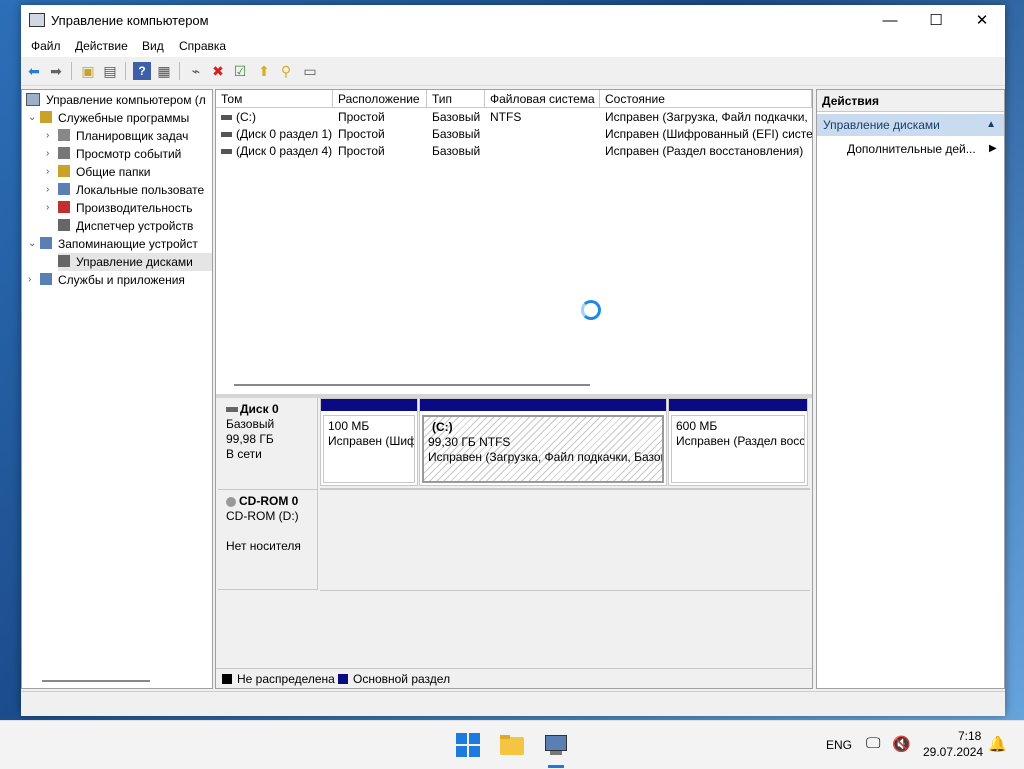  Describe the element at coordinates (268, 444) in the screenshot. I see `disk-0-label: Диск 0 Базовый 99,98 ГБ В сети` at that location.